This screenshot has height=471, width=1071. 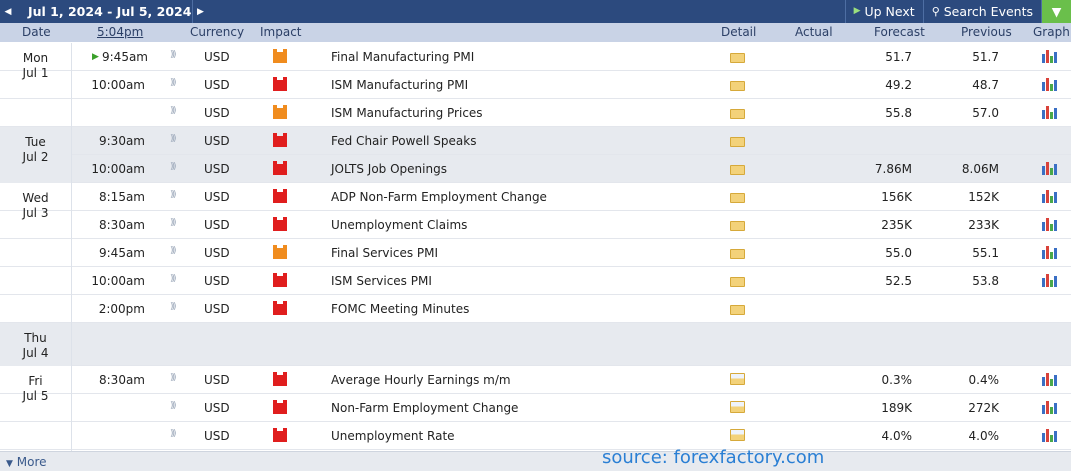 I want to click on next-week-button: ▶, so click(x=200, y=11).